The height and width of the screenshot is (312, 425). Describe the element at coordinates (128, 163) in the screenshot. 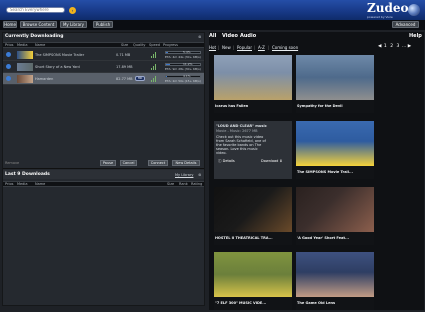

I see `cancel-button: Cancel` at that location.